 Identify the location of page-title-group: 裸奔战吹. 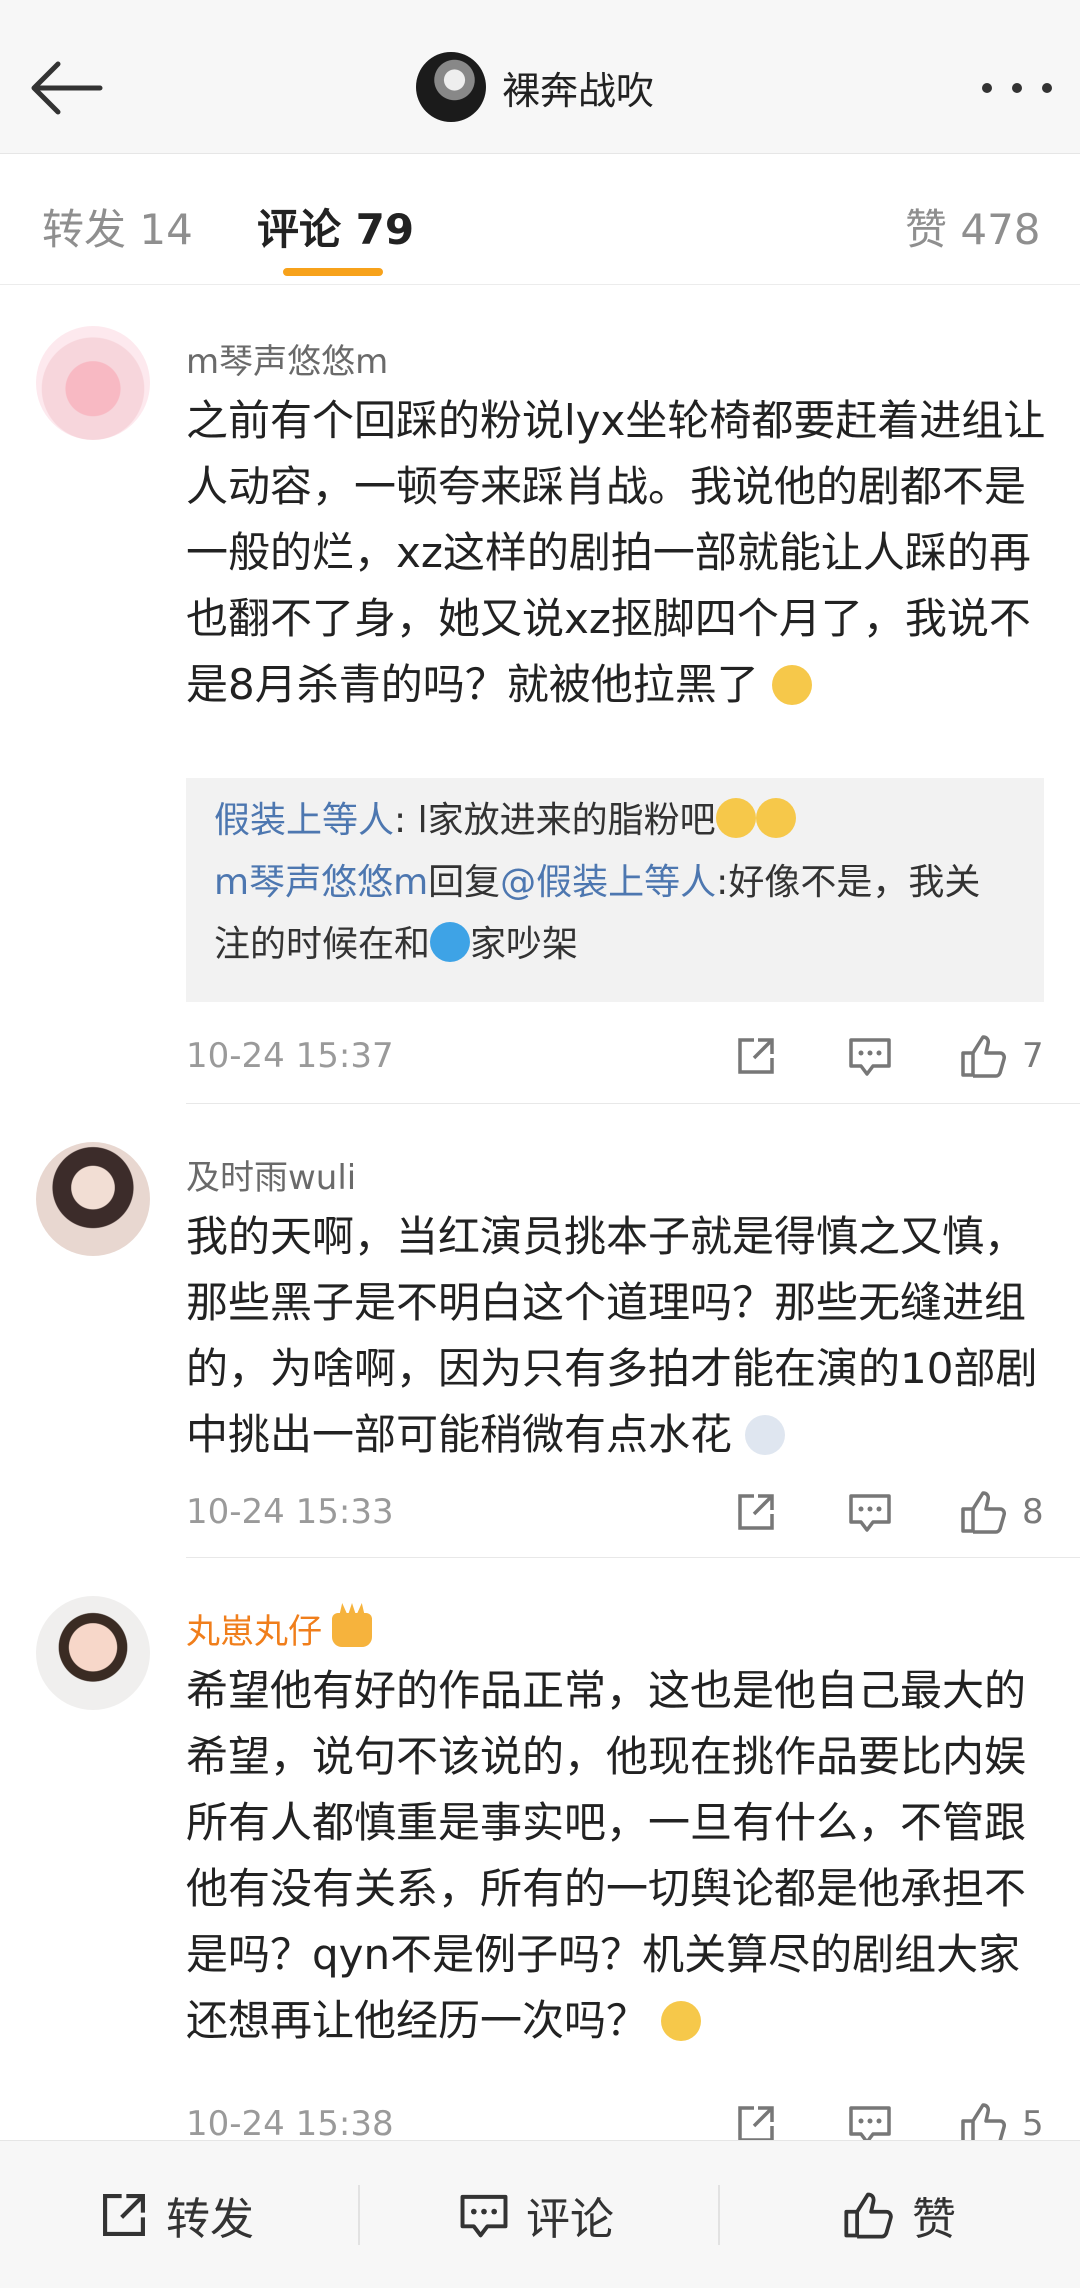
(535, 87).